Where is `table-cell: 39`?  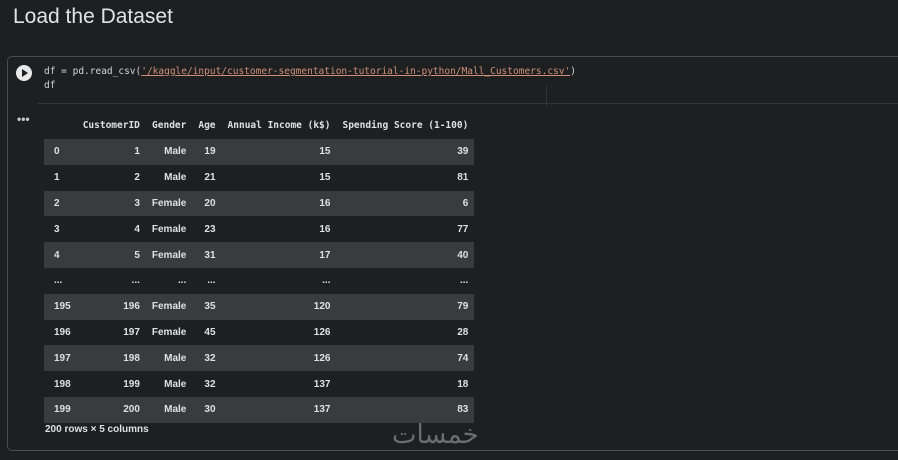
table-cell: 39 is located at coordinates (405, 152).